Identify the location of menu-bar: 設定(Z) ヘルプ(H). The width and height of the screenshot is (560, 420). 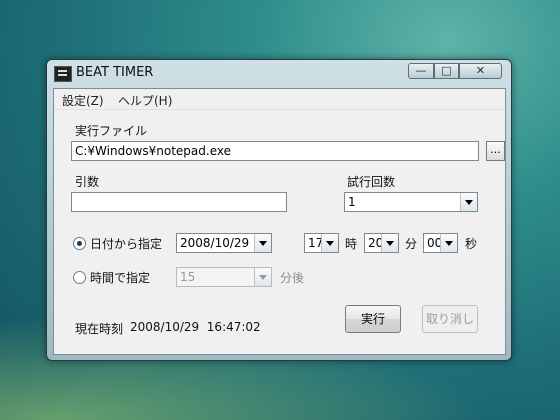
(279, 99).